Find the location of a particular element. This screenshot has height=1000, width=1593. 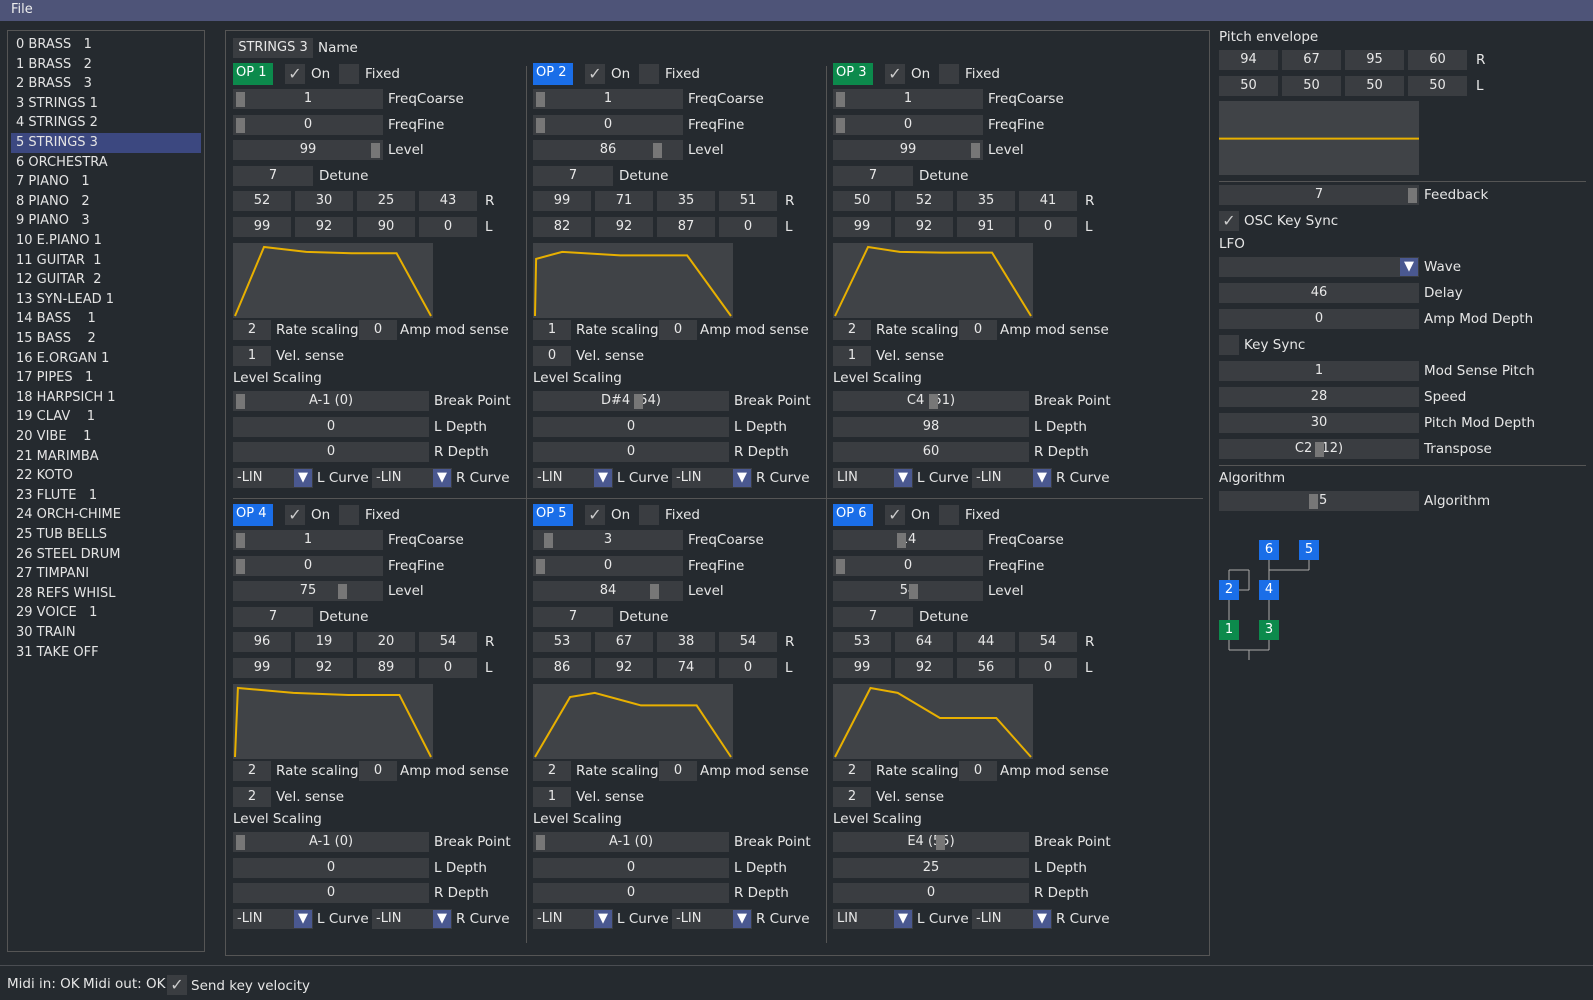

mod-sense-pitch-field: 1 is located at coordinates (1319, 371).